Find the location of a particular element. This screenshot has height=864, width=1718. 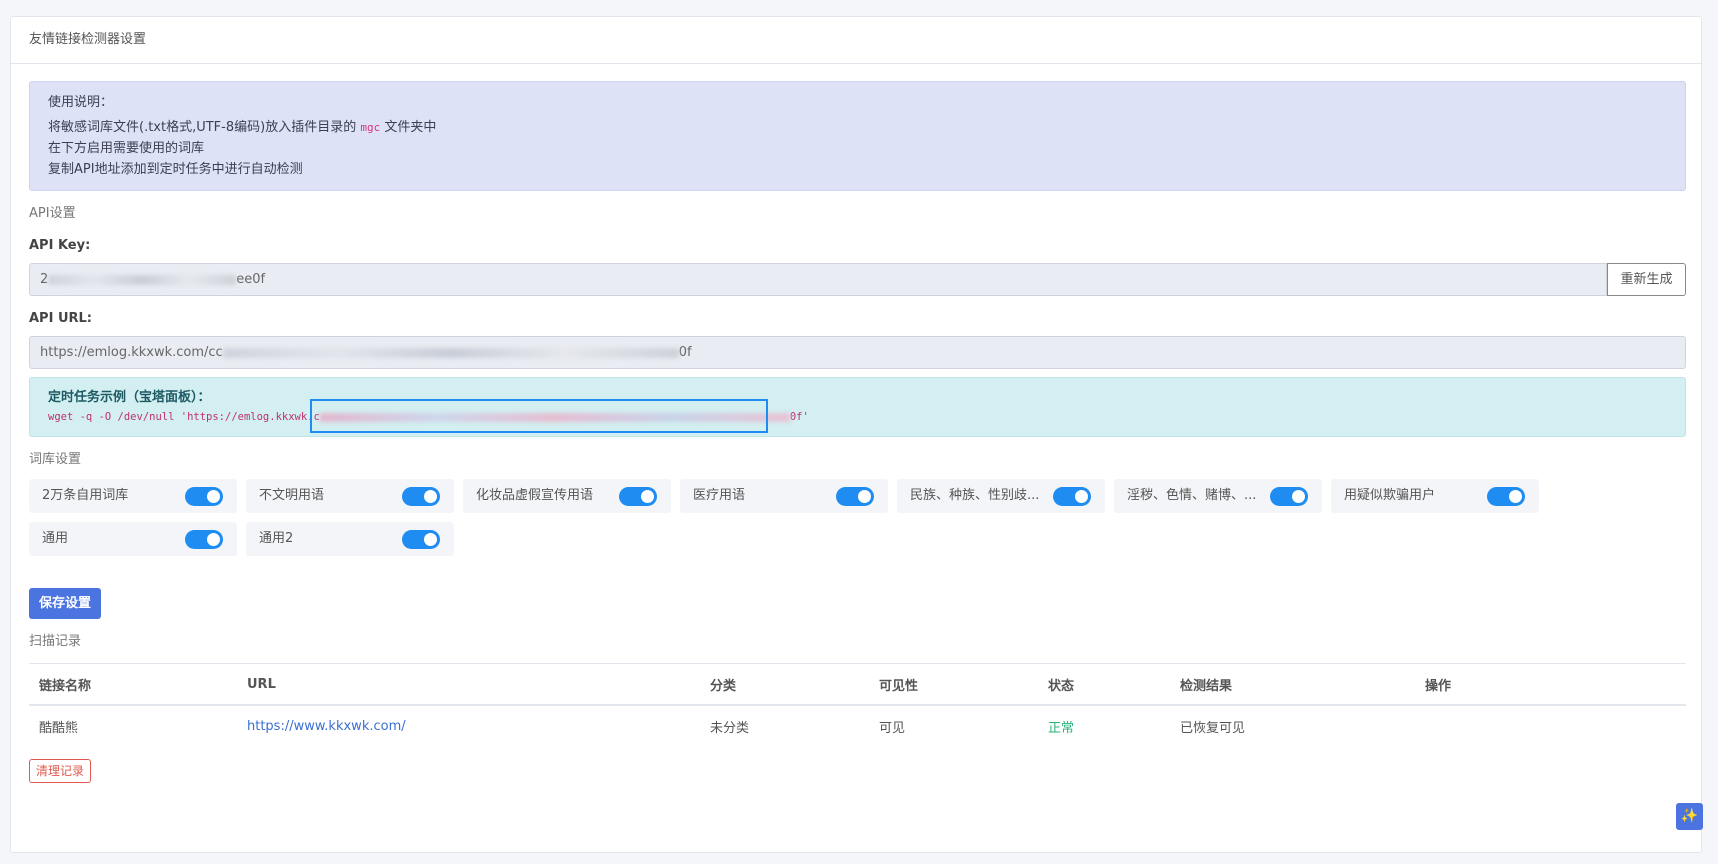

dict-toggle-item: 化妆品虚假宣传用语 is located at coordinates (567, 496).